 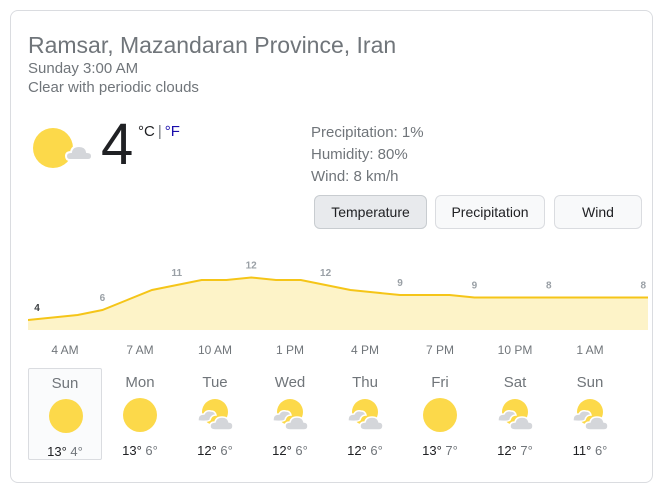 I want to click on wind-detail: Wind: 8 km/h, so click(x=355, y=176).